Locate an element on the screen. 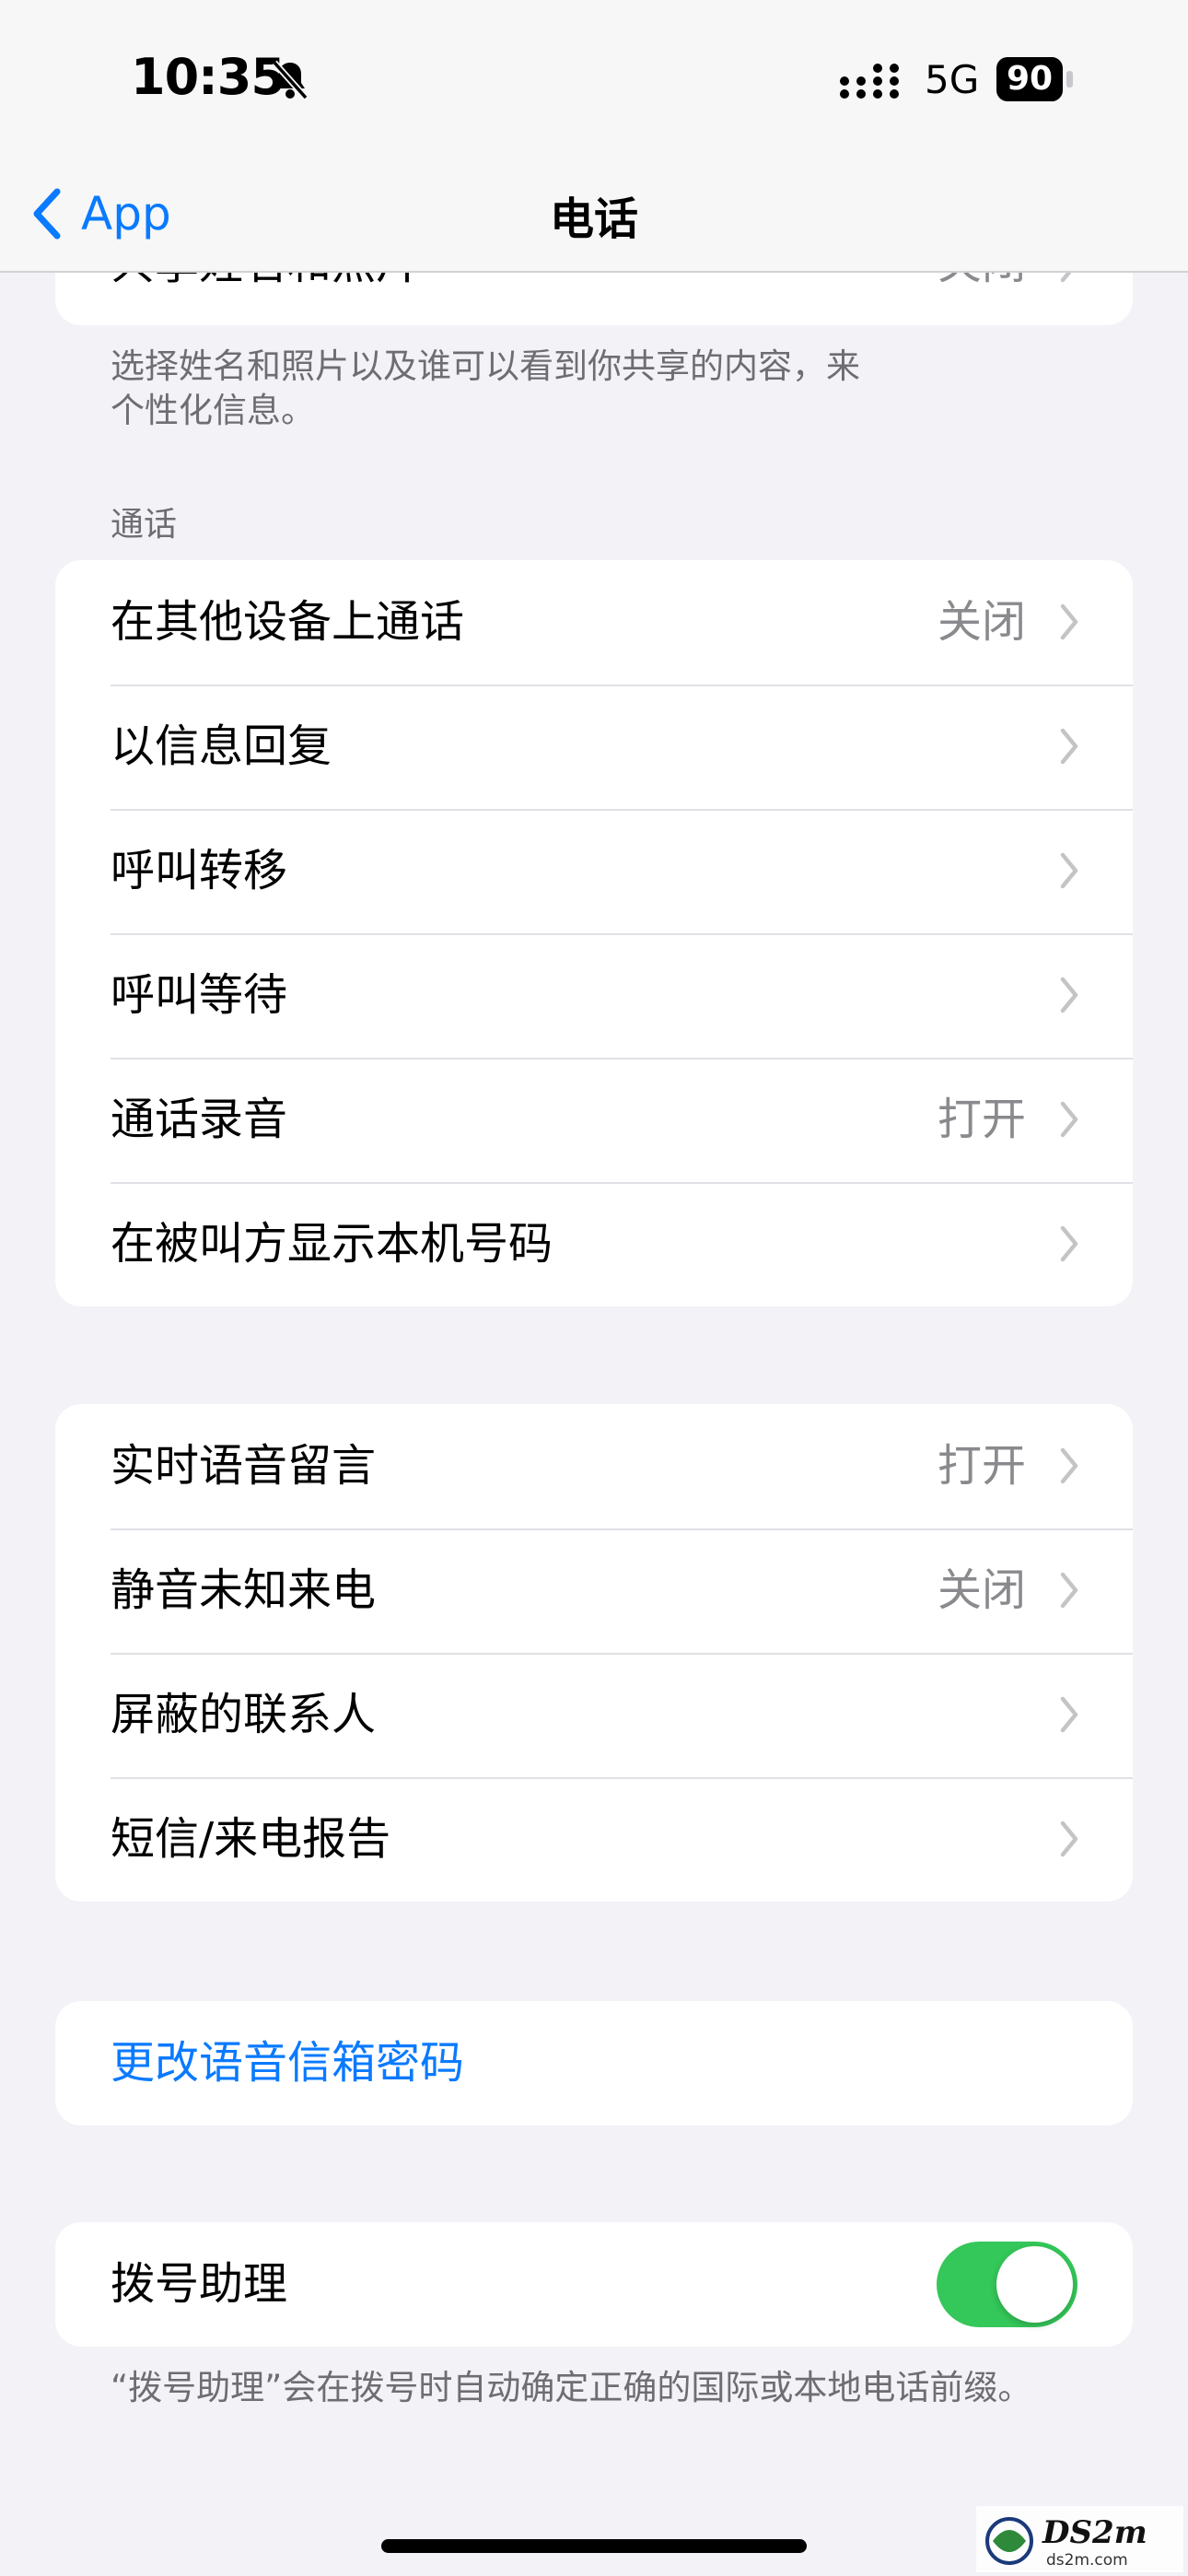  dial-assist-toggle is located at coordinates (1007, 2284).